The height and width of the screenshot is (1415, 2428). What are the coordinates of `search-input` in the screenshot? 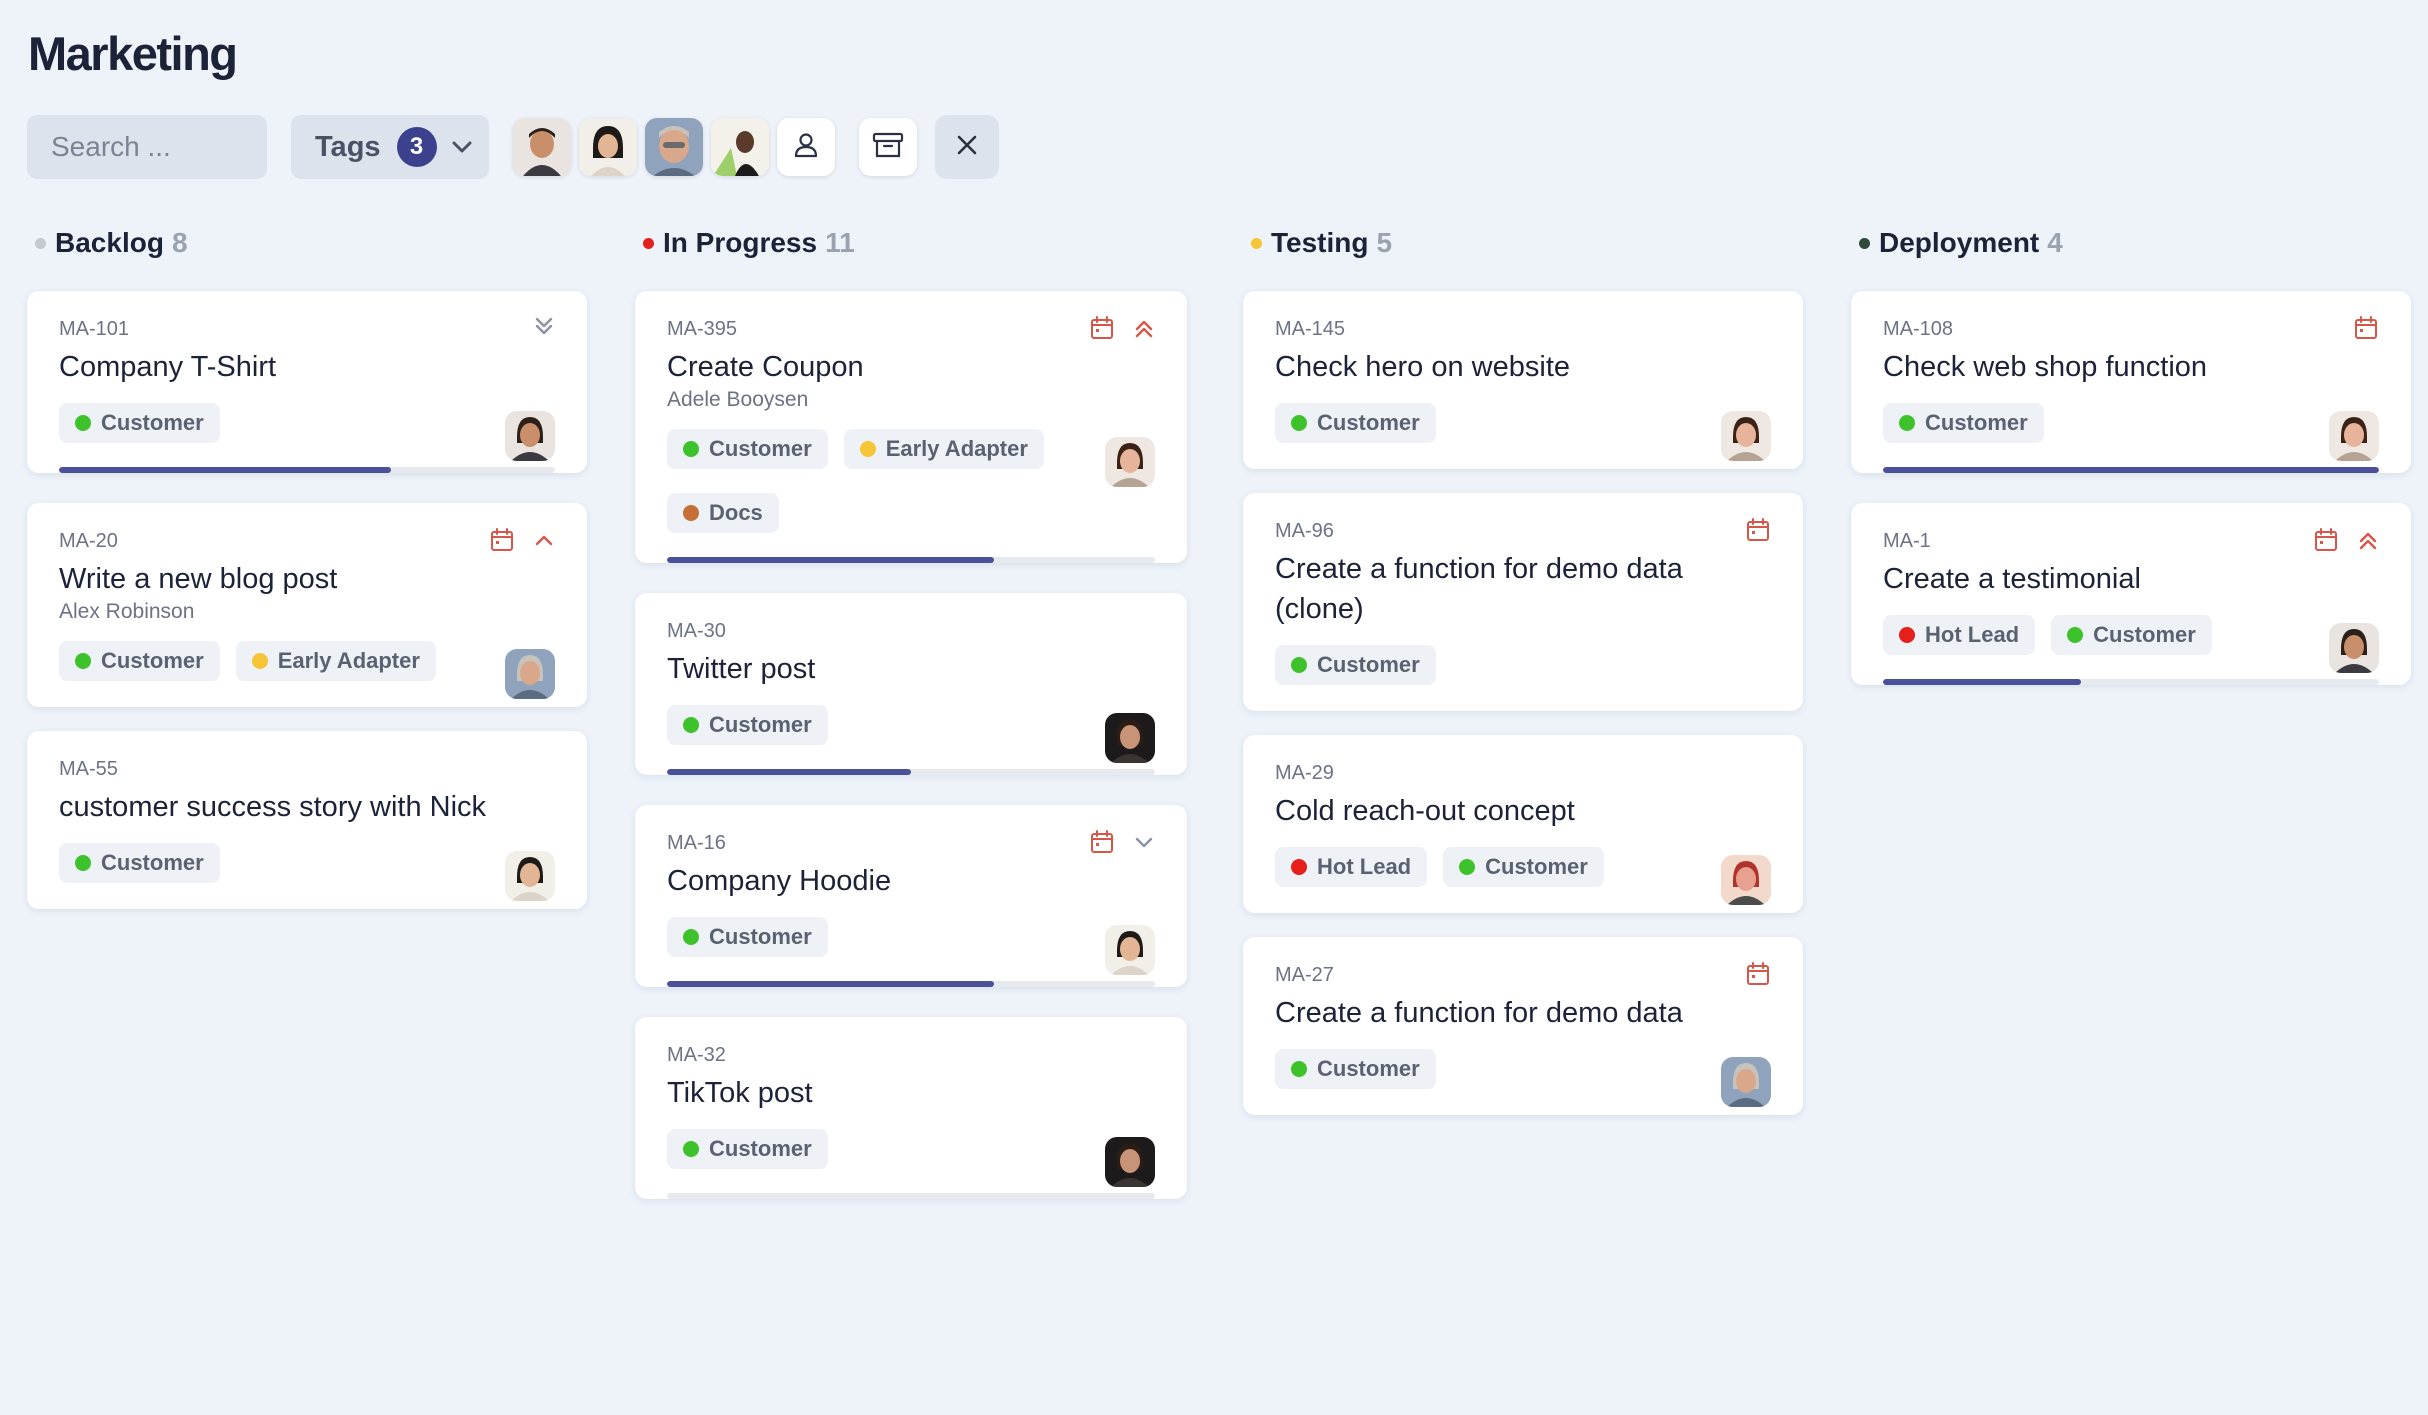 It's located at (147, 147).